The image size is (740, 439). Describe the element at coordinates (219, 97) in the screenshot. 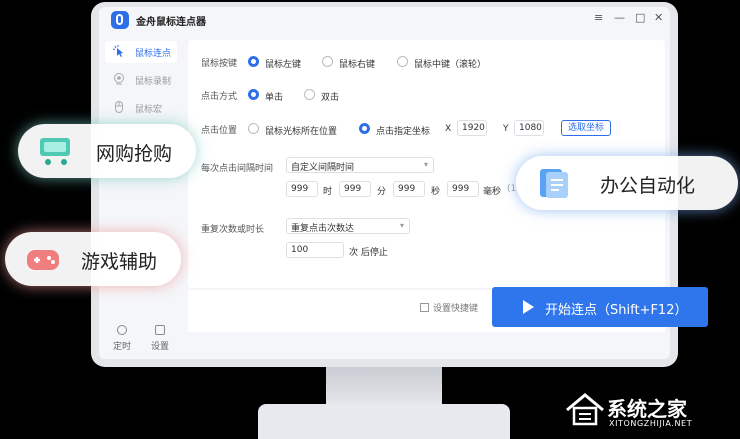

I see `click-mode-label: 点击方式` at that location.